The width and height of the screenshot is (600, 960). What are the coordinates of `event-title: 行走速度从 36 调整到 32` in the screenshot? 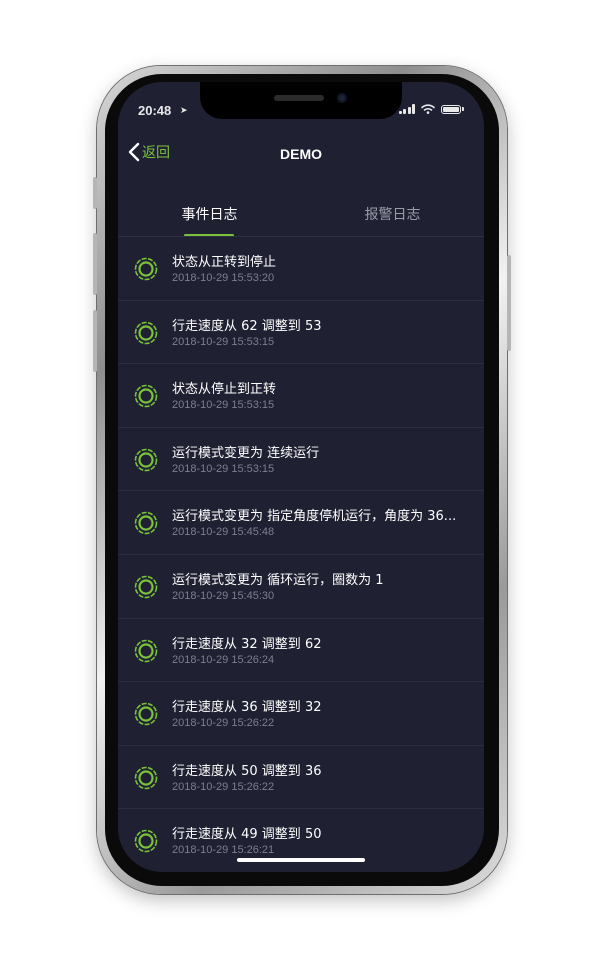 It's located at (247, 708).